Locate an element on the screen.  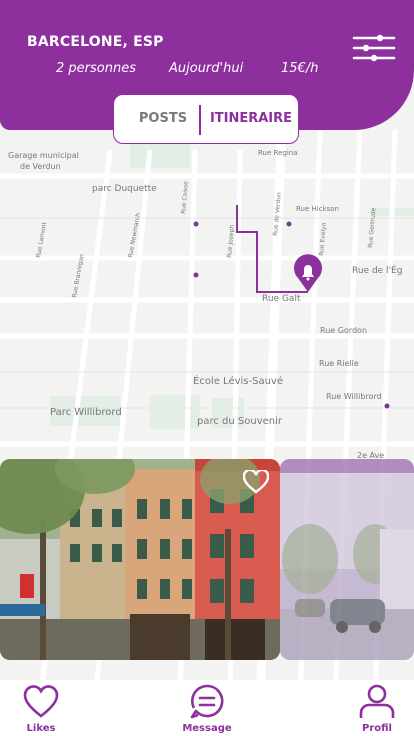
view-toggle: POSTS ITINERAIRE is located at coordinates (206, 119).